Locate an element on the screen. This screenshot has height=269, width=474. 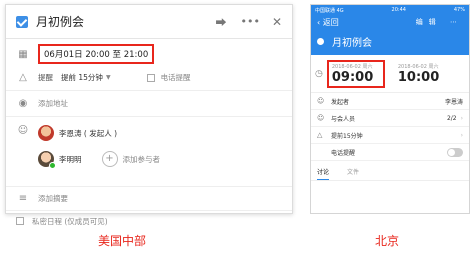
address-row: ◉ 添加地址 is located at coordinates (149, 104).